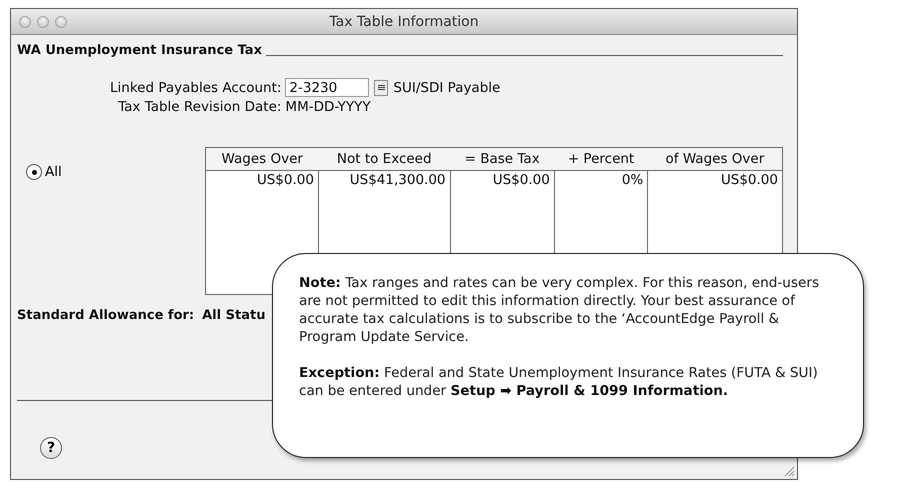 The image size is (900, 489). I want to click on section-title: WA Unemployment Insurance Tax, so click(139, 50).